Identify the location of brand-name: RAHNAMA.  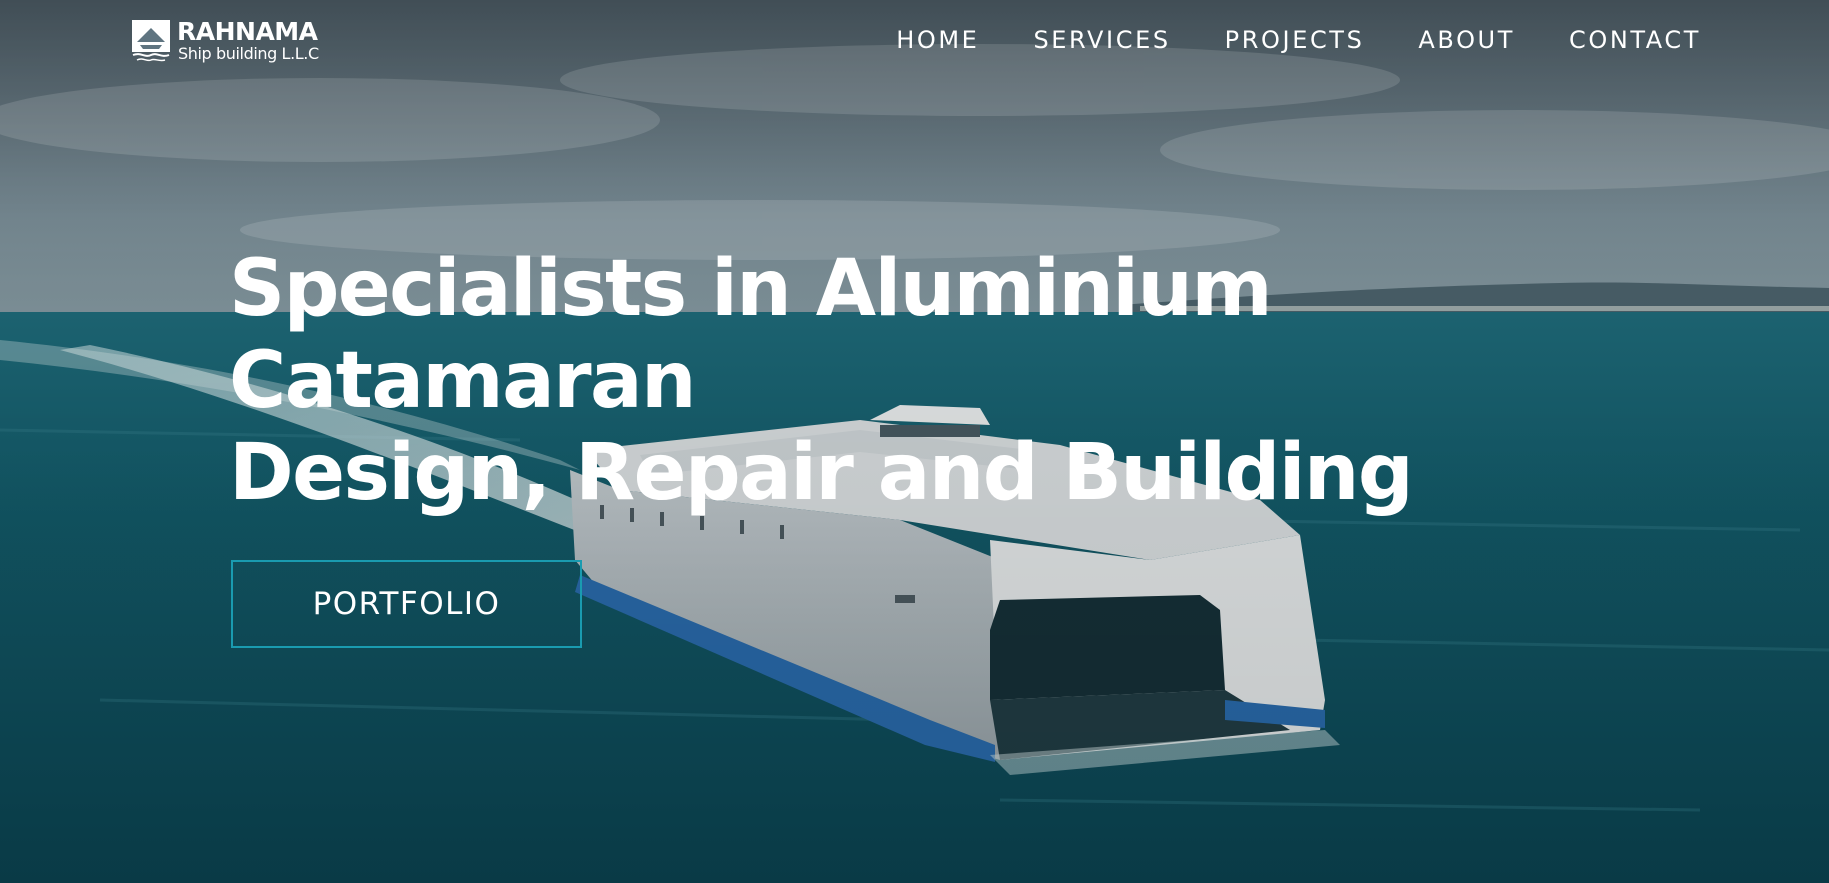
(247, 31).